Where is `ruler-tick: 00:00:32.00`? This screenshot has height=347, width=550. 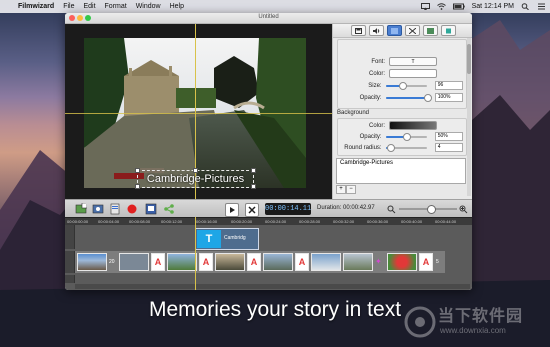
ruler-tick: 00:00:32.00 is located at coordinates (344, 221).